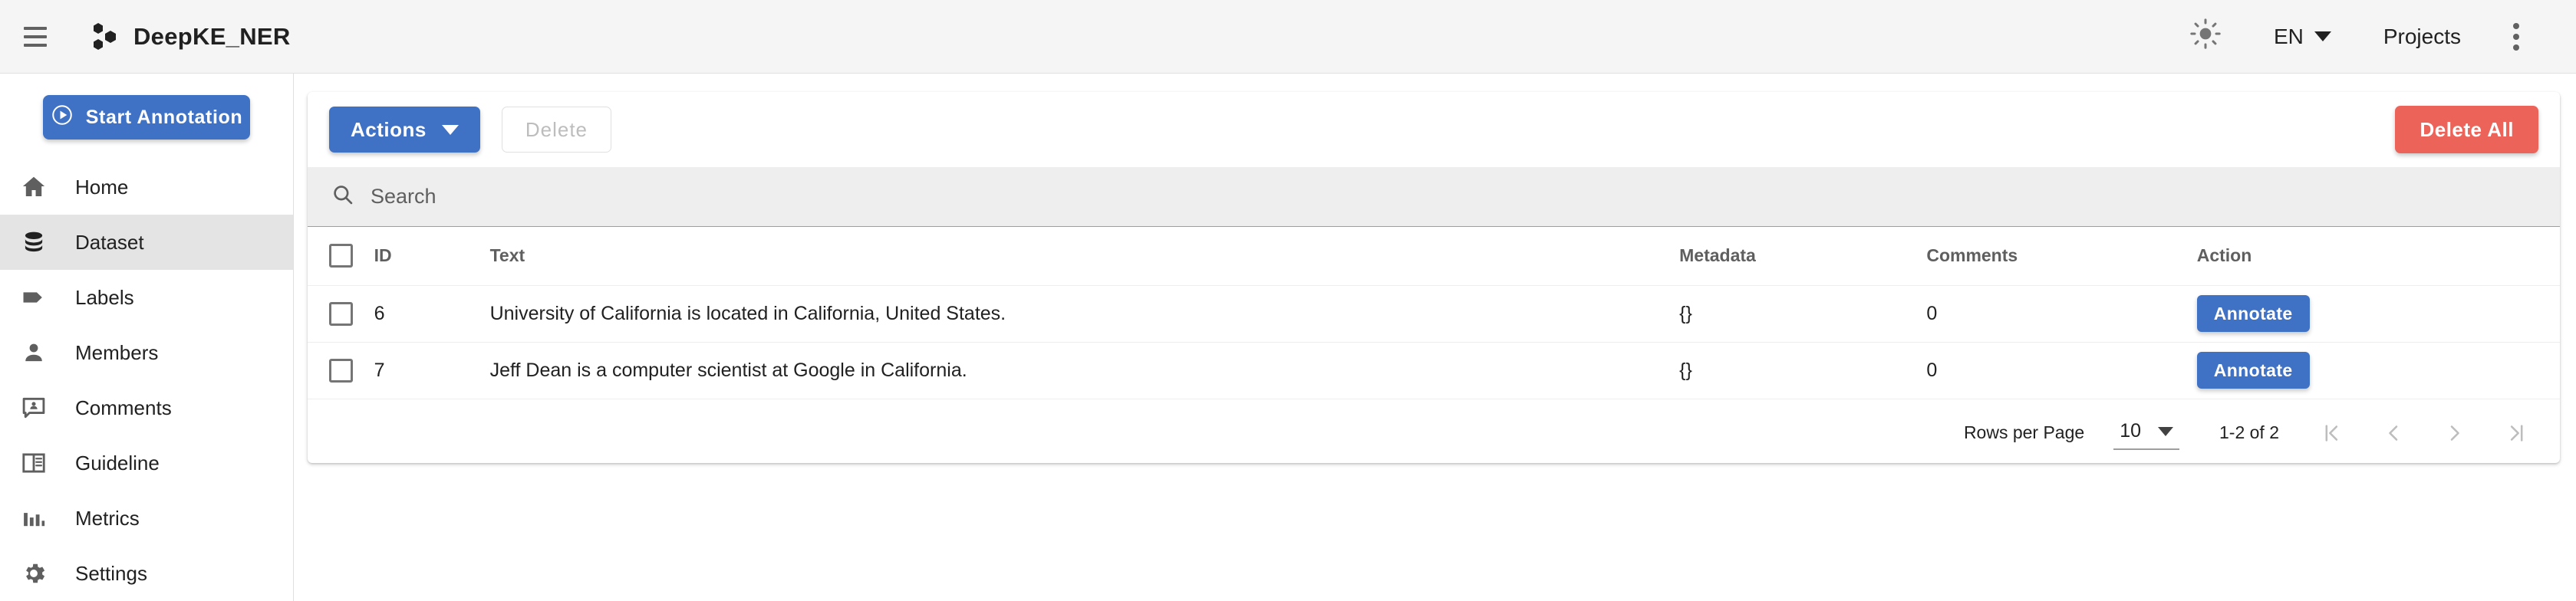 The image size is (2576, 601). Describe the element at coordinates (35, 37) in the screenshot. I see `hamburger-icon` at that location.